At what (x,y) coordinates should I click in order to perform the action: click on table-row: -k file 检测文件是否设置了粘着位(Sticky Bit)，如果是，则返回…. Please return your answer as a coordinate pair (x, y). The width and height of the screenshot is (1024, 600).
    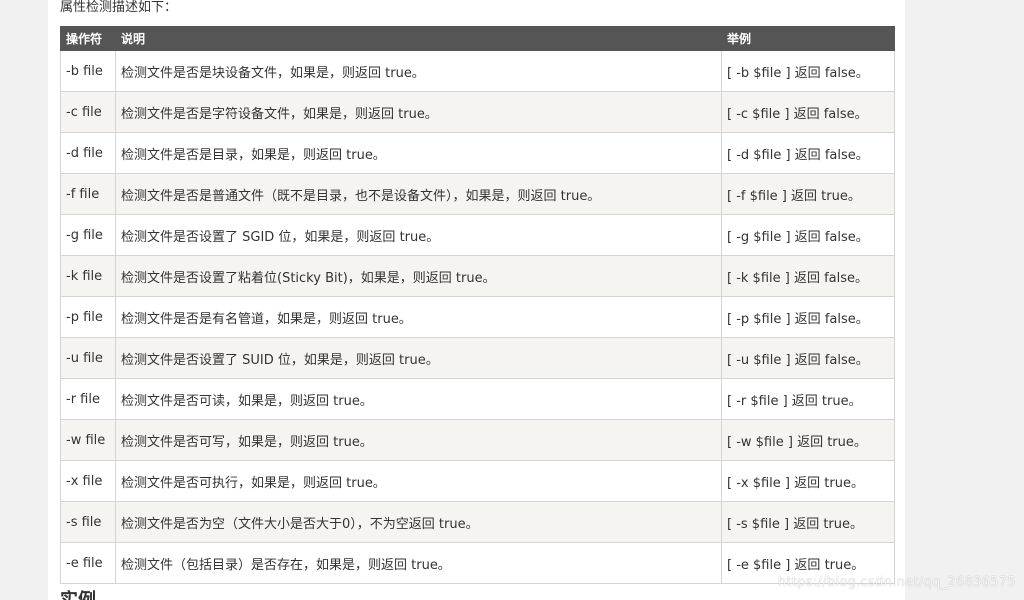
    Looking at the image, I should click on (477, 276).